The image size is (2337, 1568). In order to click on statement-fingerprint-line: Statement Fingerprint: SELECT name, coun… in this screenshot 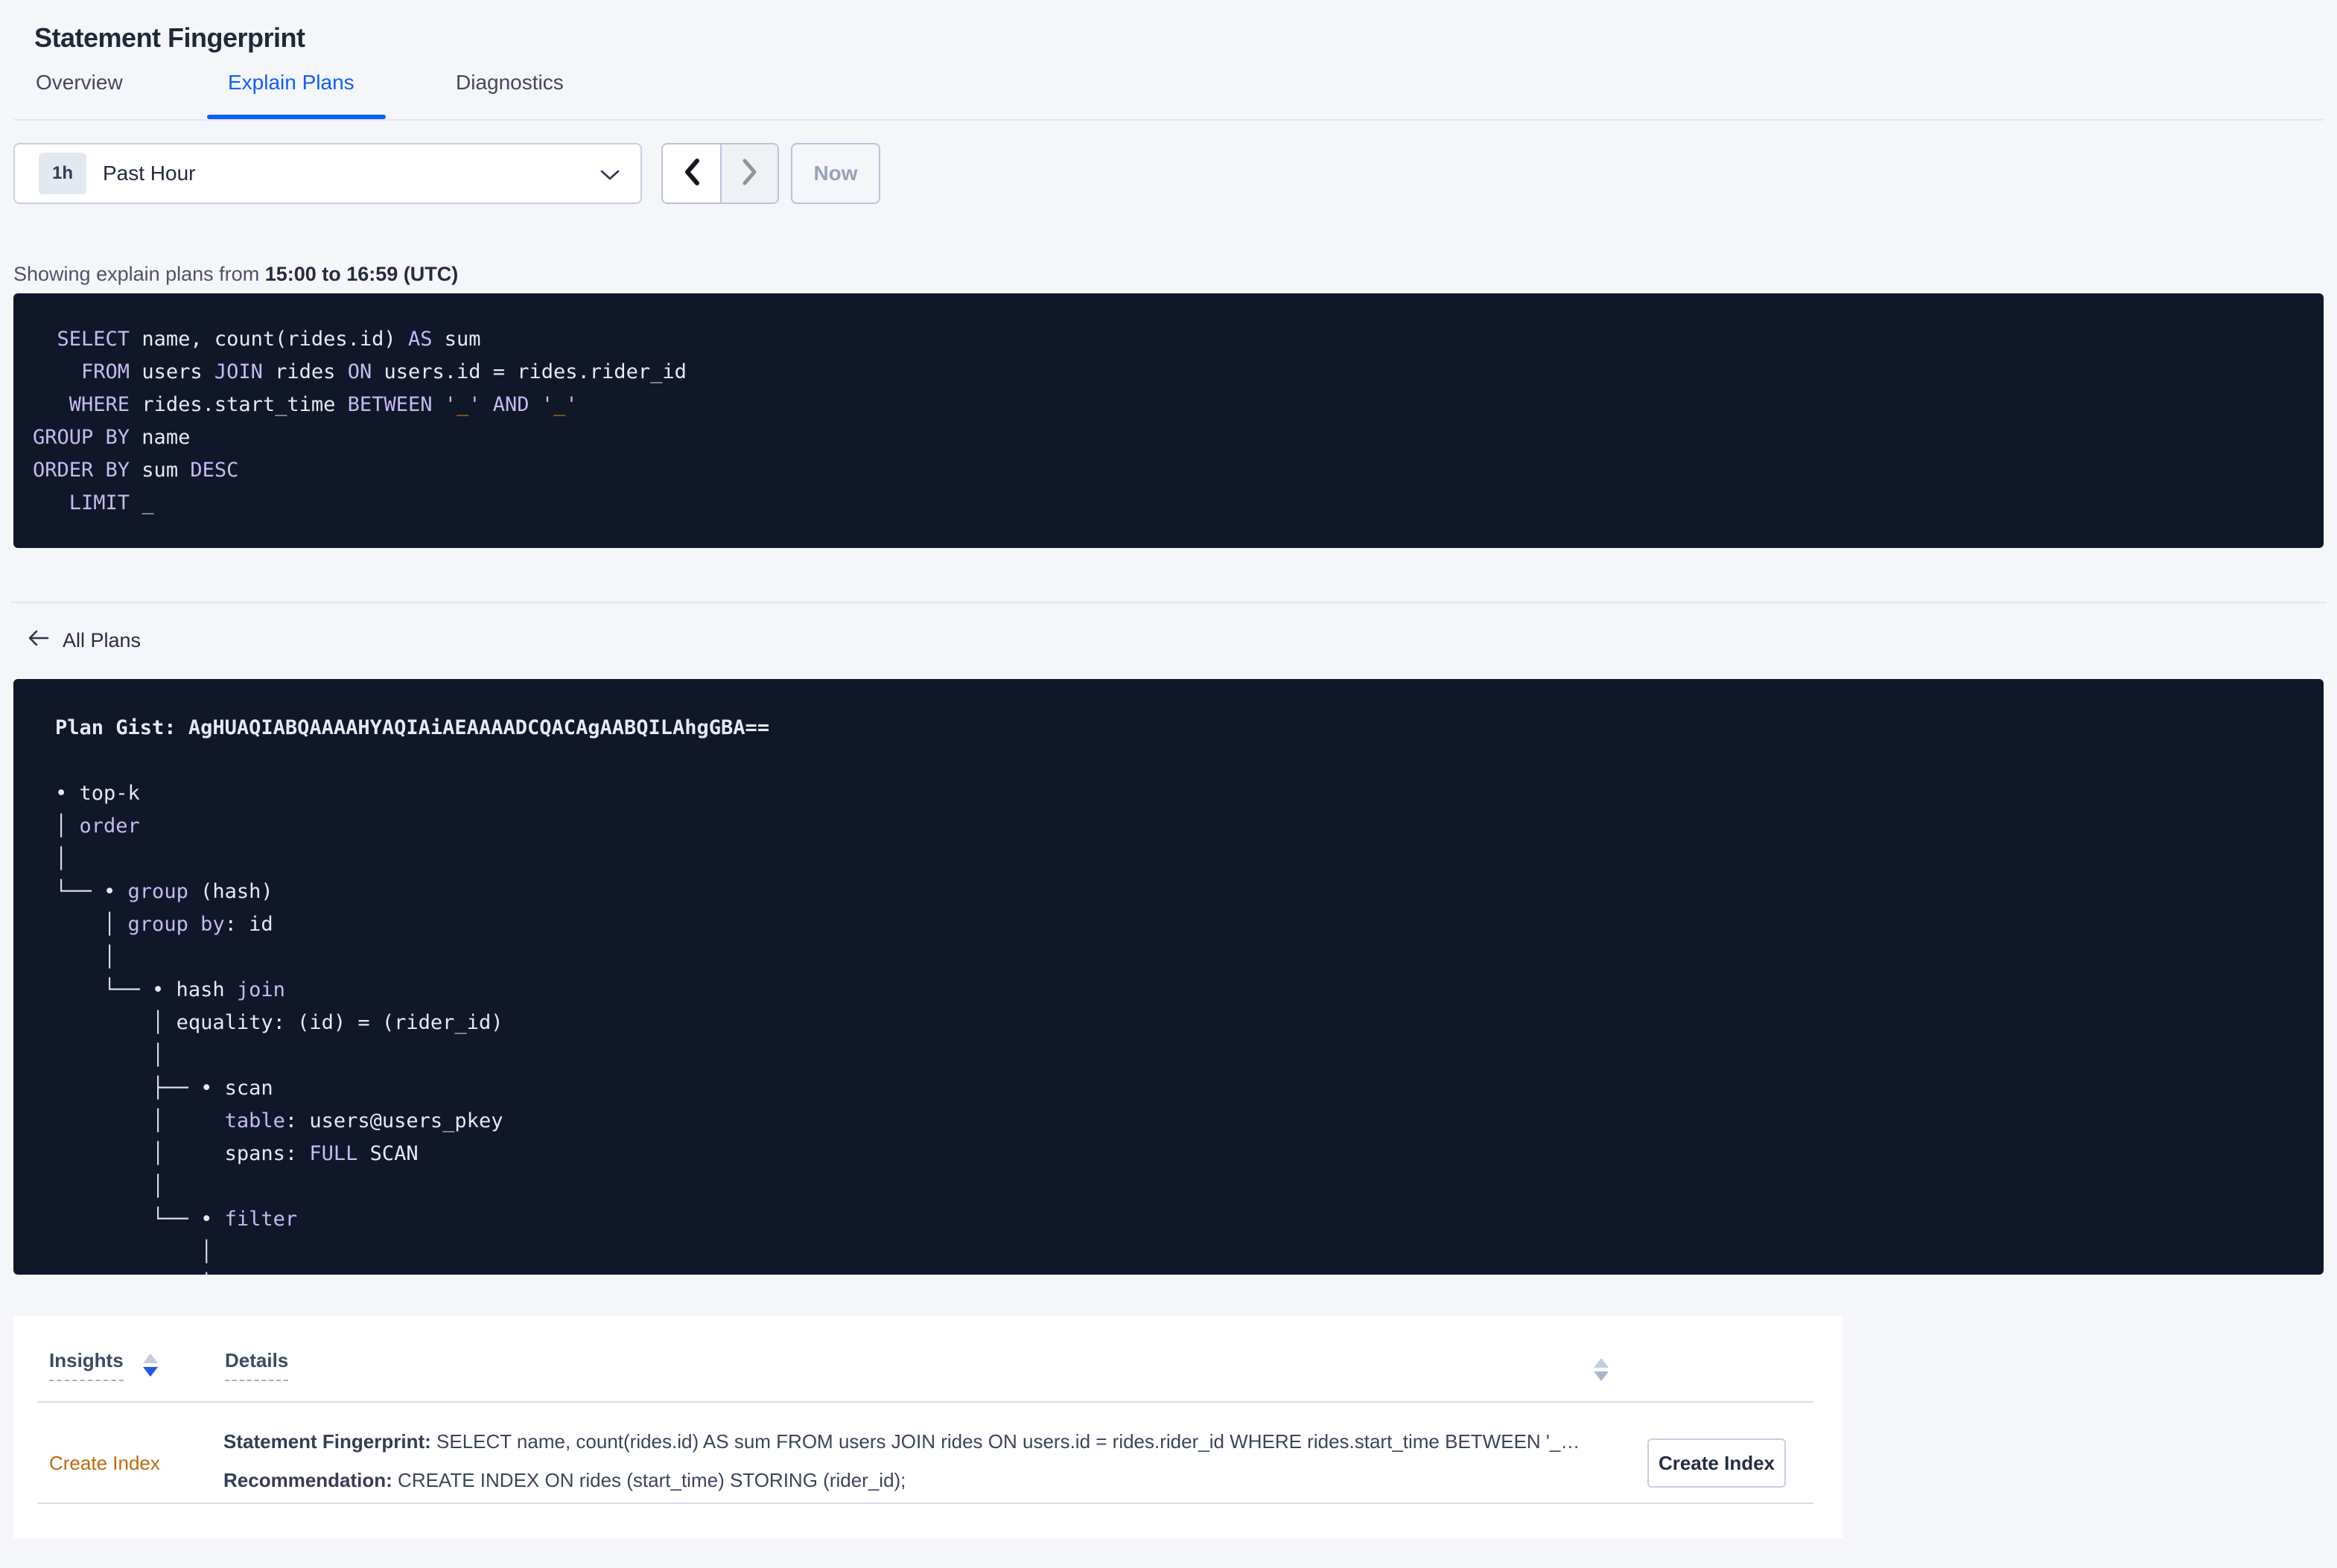, I will do `click(930, 1441)`.